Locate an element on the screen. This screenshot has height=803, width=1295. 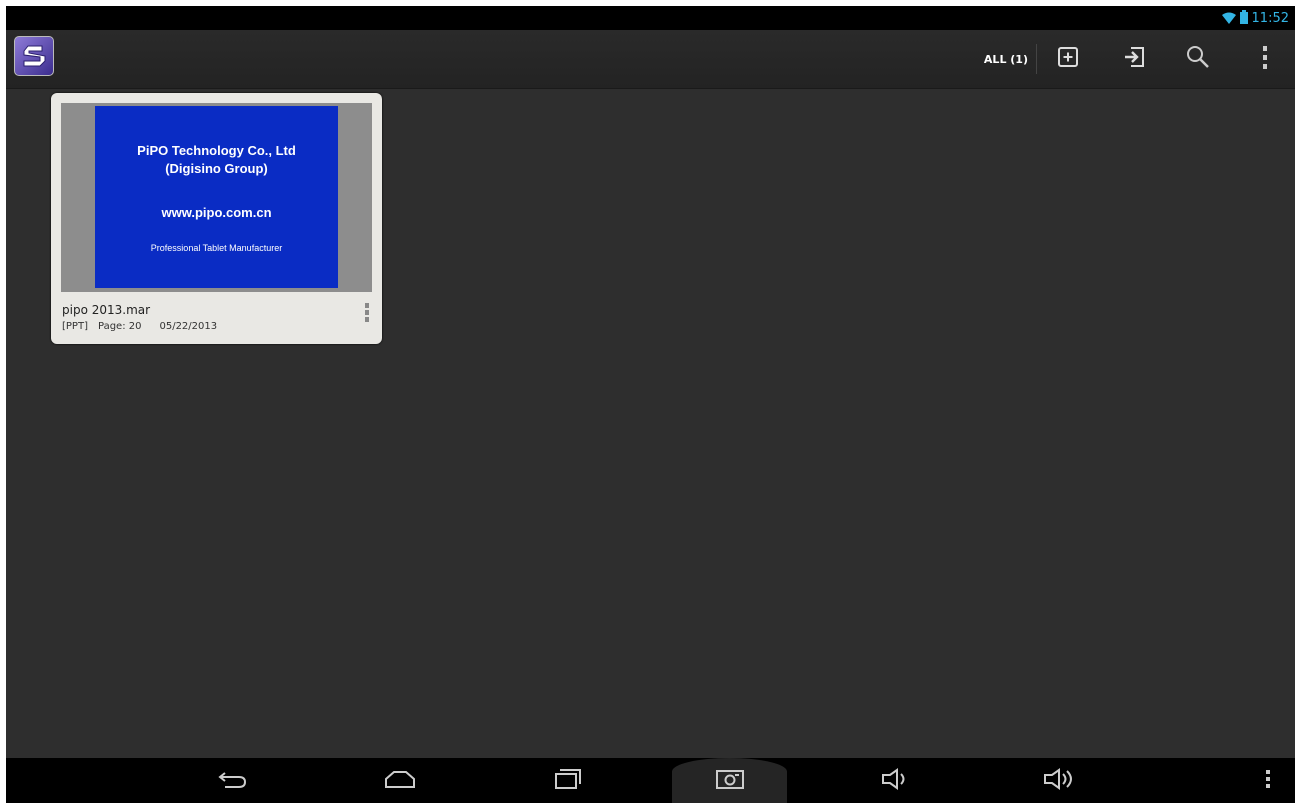
volume-down-button is located at coordinates (896, 780).